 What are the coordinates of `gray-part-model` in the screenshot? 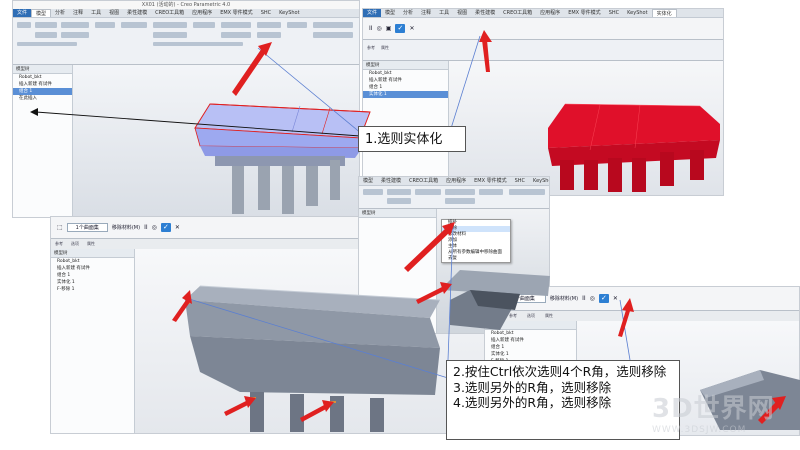 It's located at (313, 358).